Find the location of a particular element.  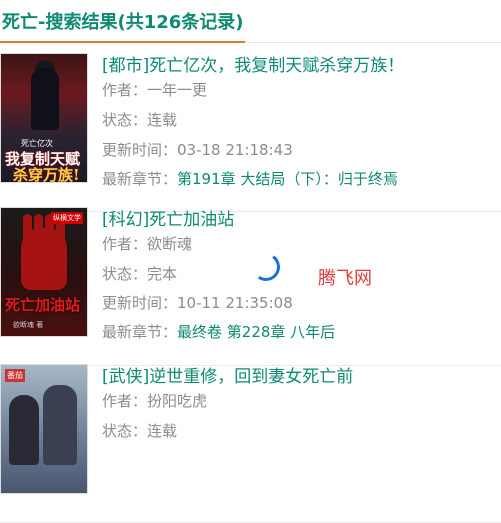

latest-chapter-link: 第191章 大结局（下）：归于终焉 is located at coordinates (287, 179).